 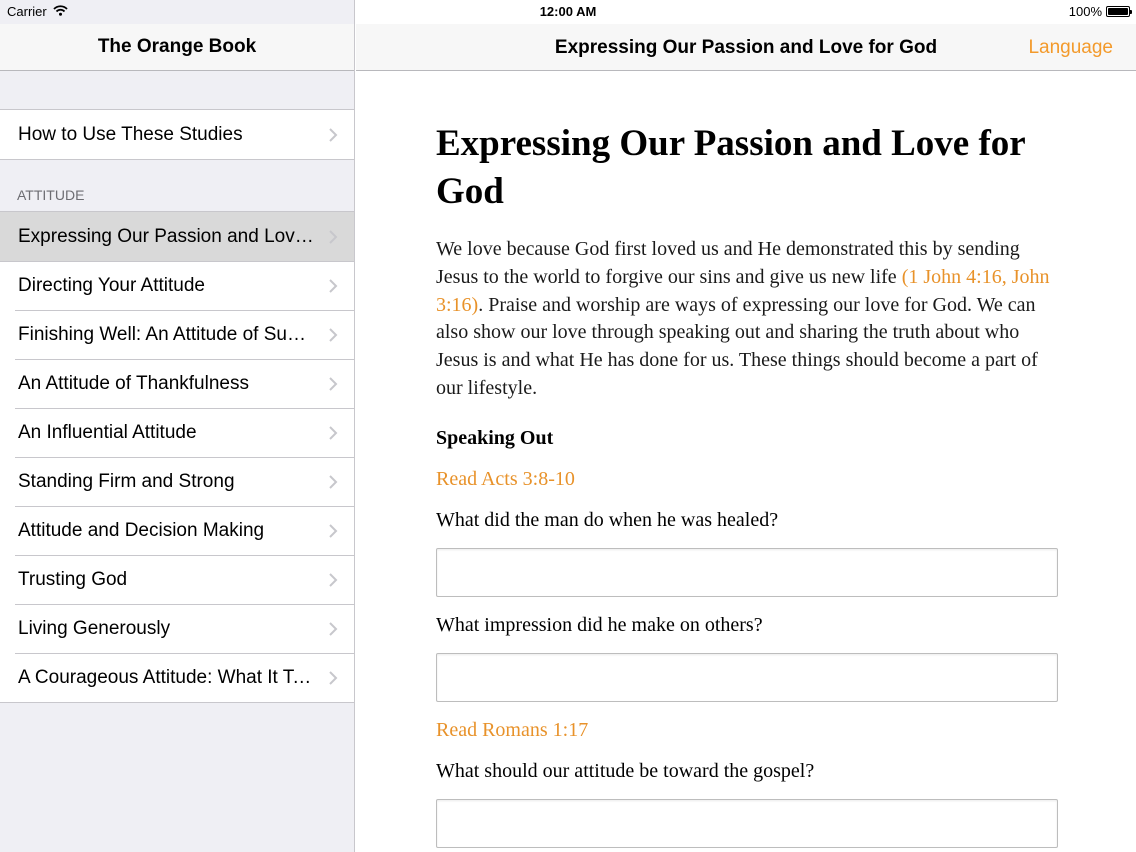 What do you see at coordinates (133, 383) in the screenshot?
I see `sidebar-item-label: An Attitude of Thankfulness` at bounding box center [133, 383].